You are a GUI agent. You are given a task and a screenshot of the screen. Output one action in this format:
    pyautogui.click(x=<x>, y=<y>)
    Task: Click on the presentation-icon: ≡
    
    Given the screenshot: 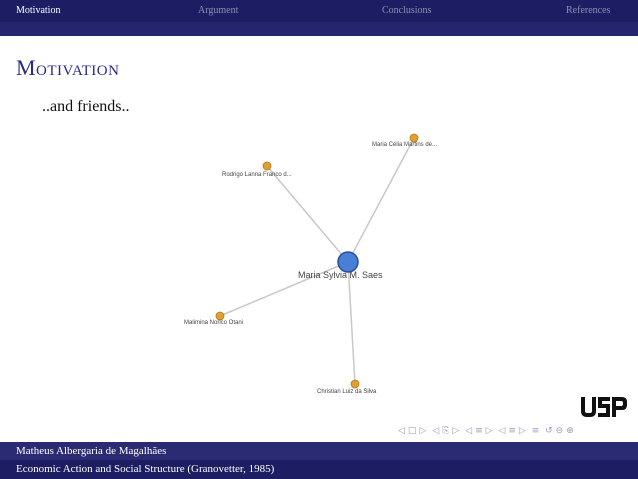 What is the action you would take?
    pyautogui.click(x=512, y=431)
    